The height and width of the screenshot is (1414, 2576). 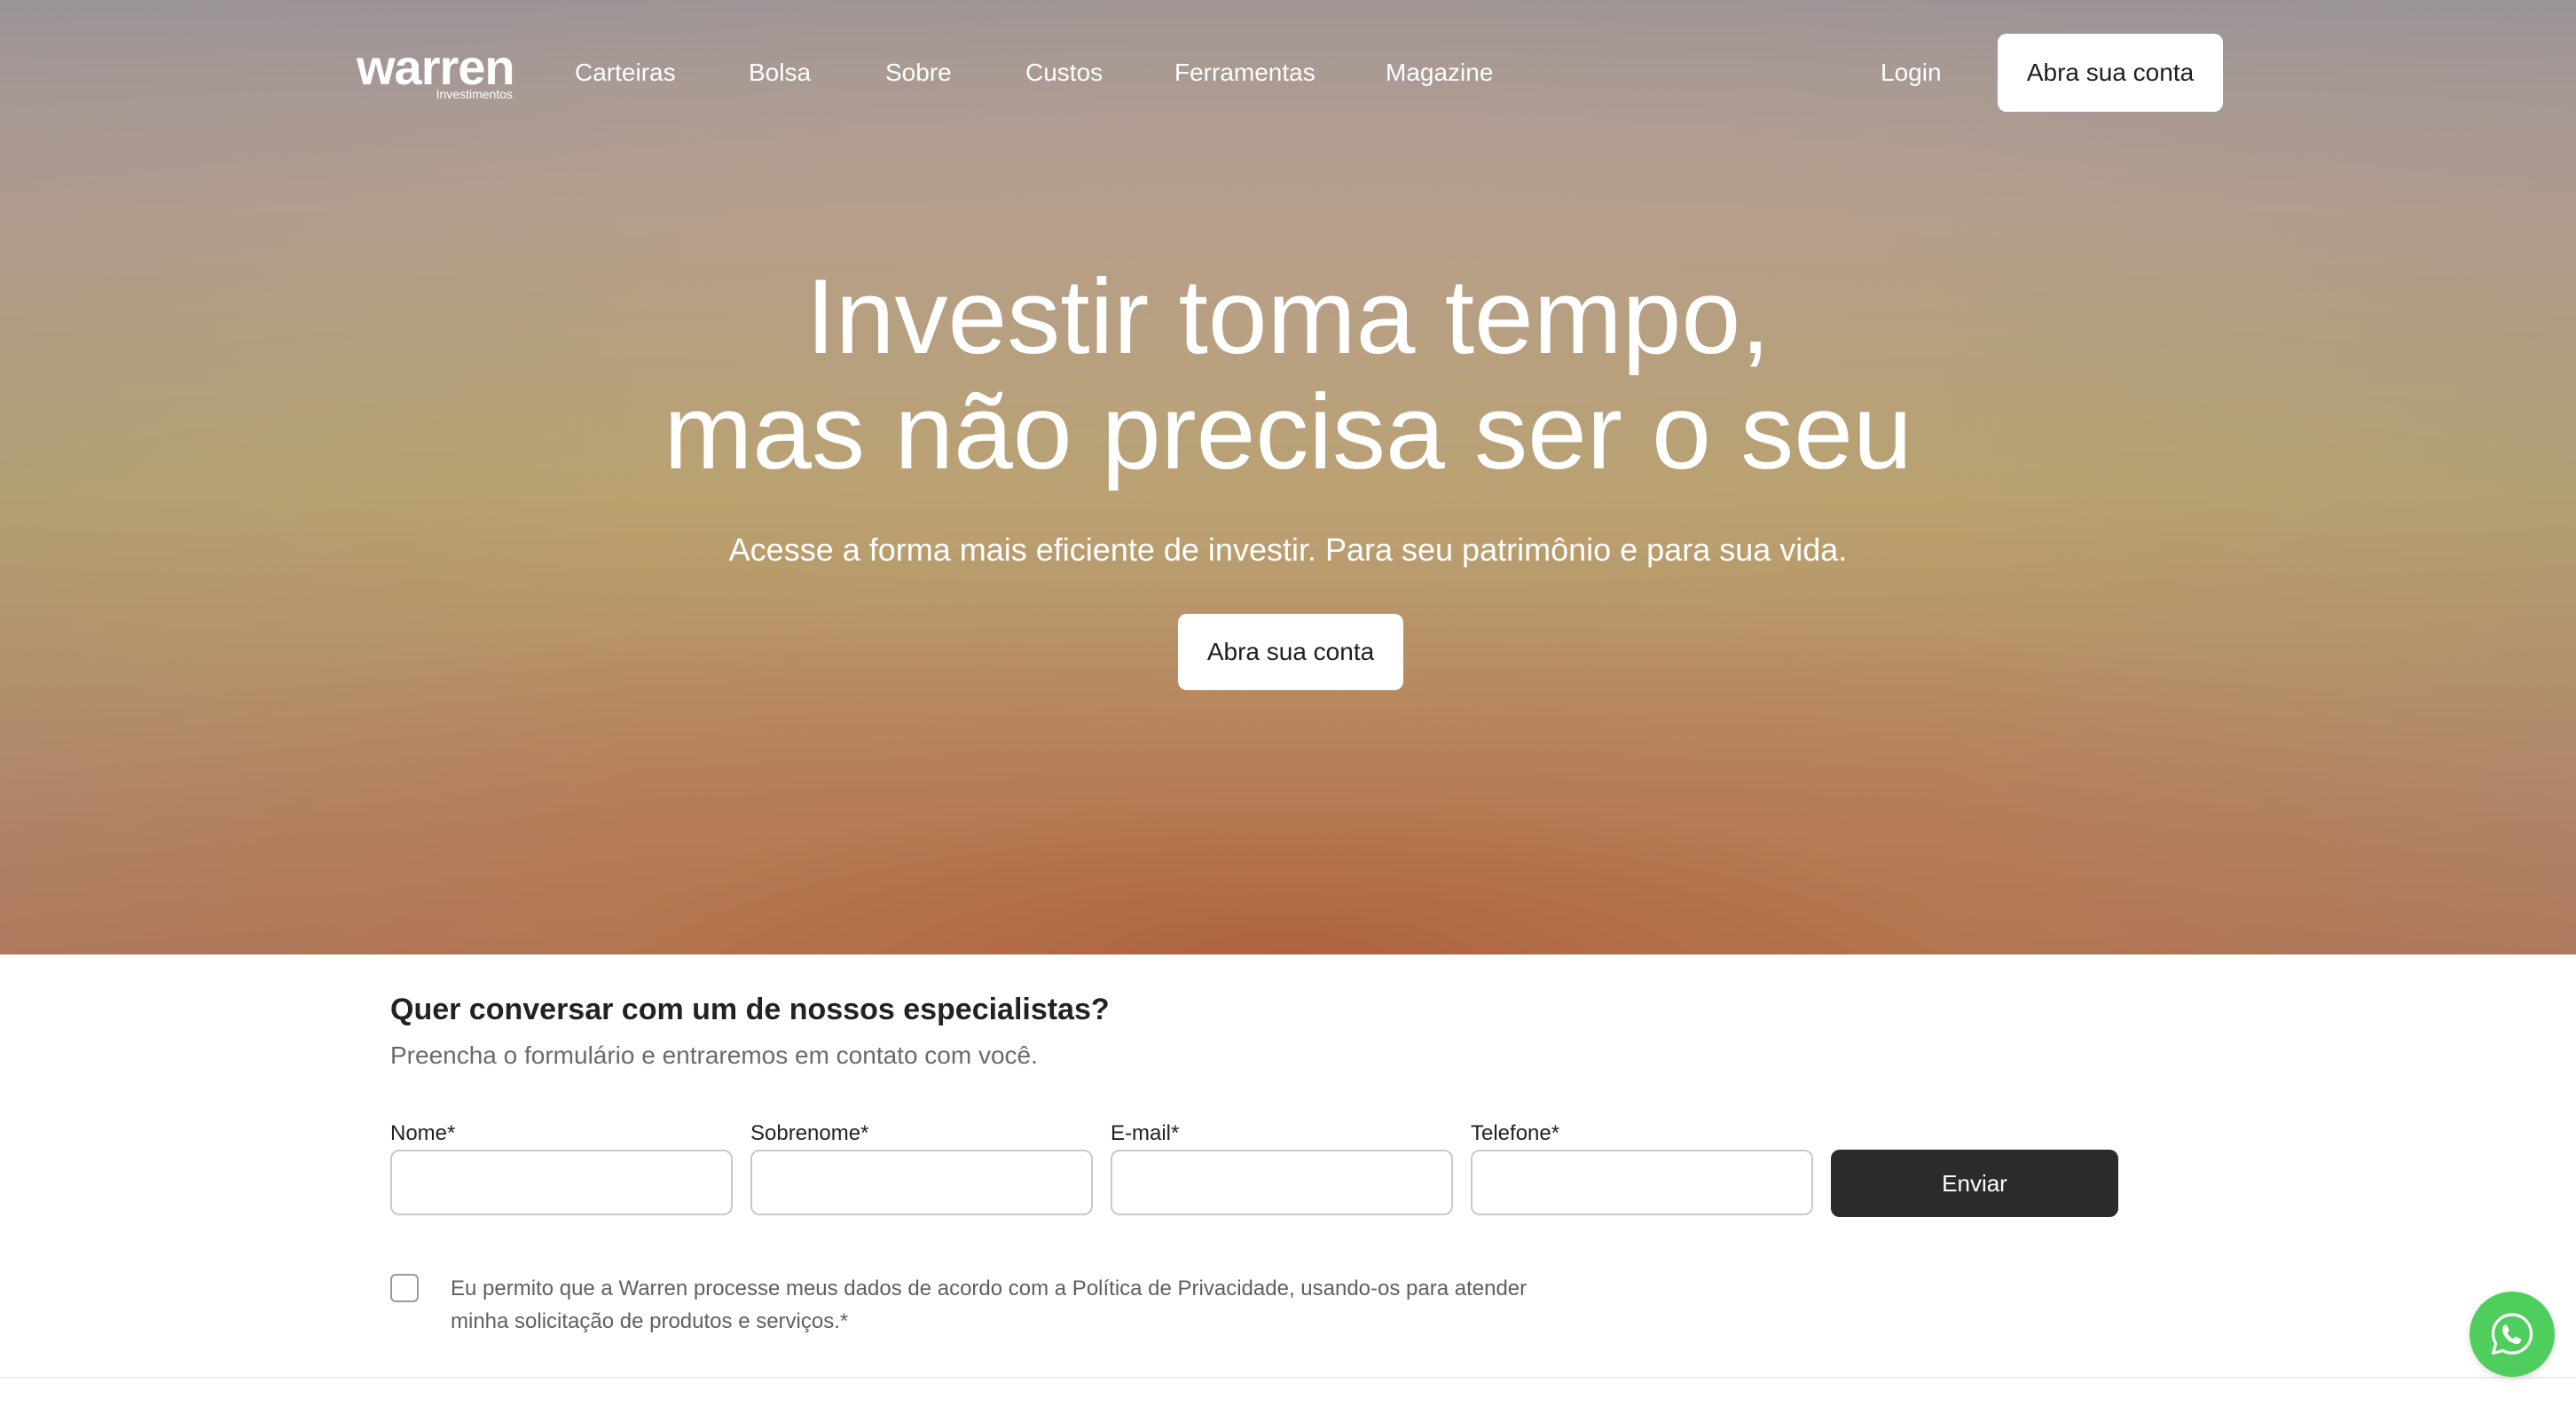 What do you see at coordinates (921, 1182) in the screenshot?
I see `last-name-field` at bounding box center [921, 1182].